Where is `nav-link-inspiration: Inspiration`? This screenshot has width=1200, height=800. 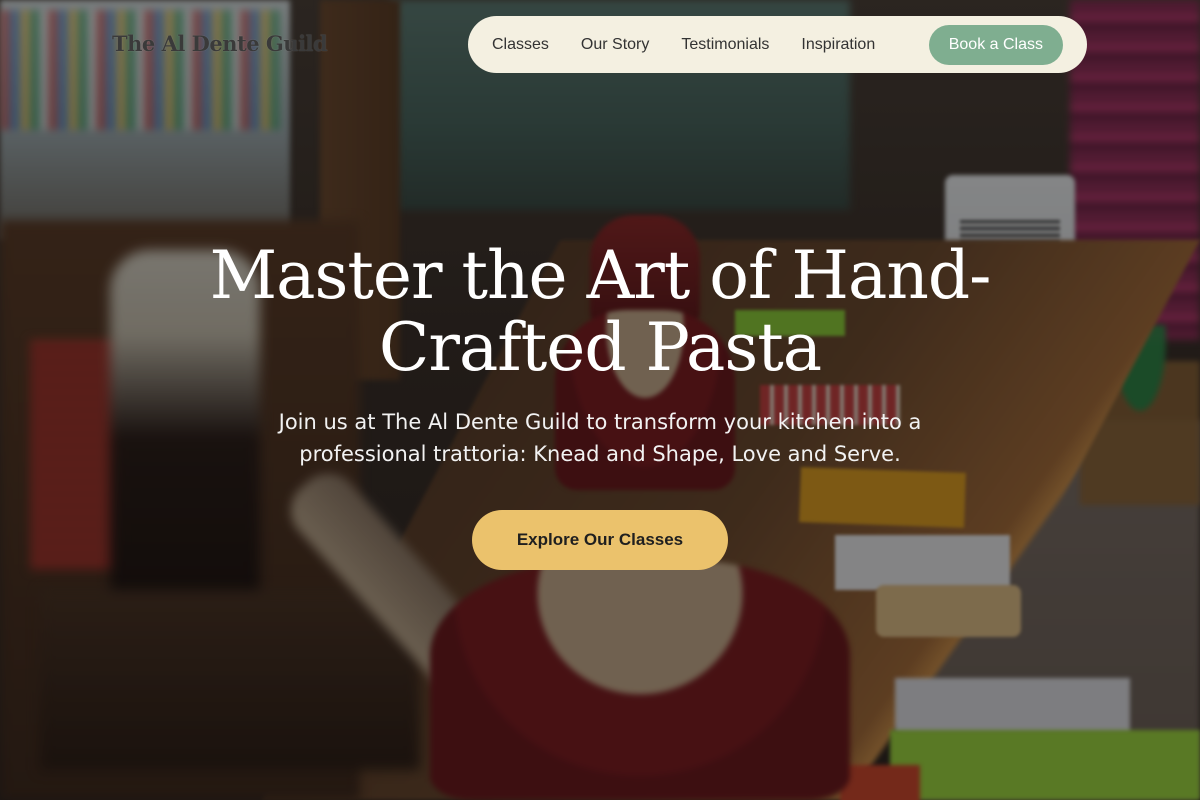
nav-link-inspiration: Inspiration is located at coordinates (838, 45).